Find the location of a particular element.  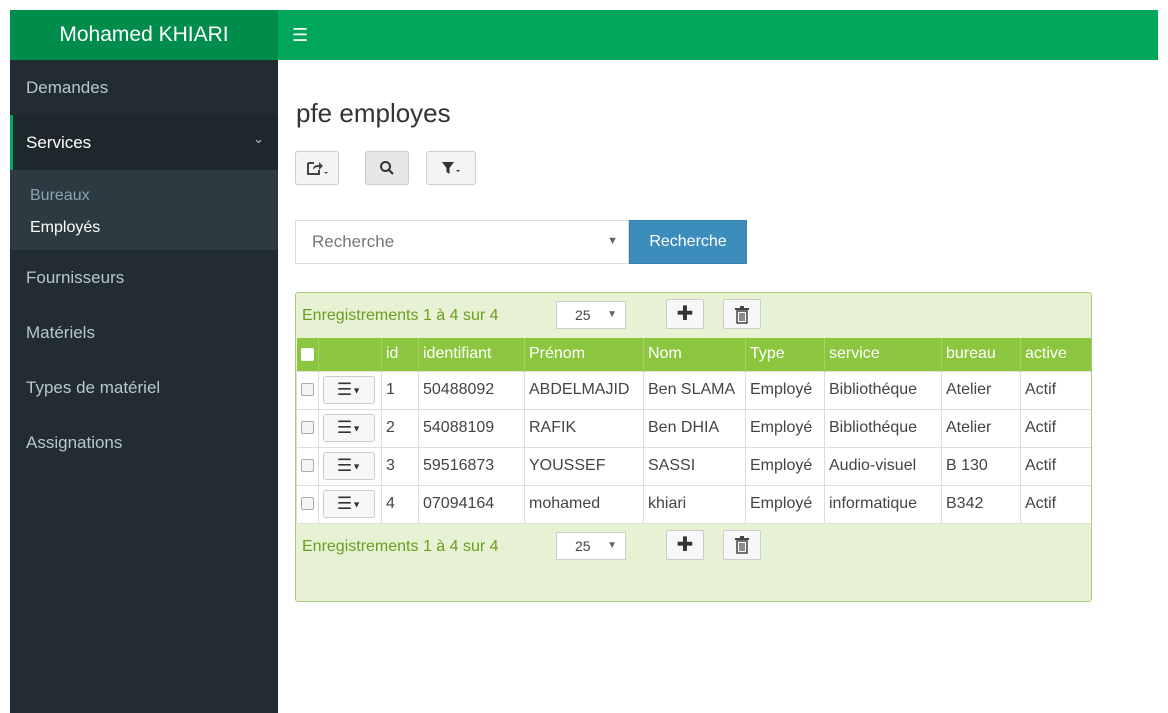

select-all-cell is located at coordinates (307, 354).